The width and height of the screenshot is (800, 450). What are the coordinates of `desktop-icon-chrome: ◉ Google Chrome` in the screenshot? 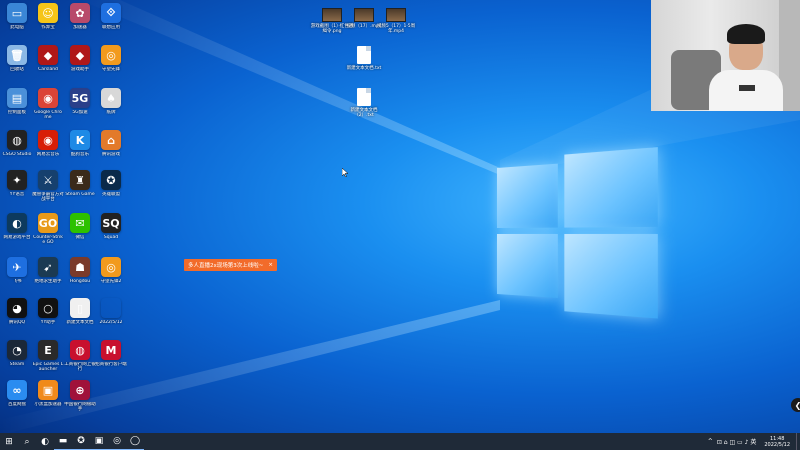 It's located at (48, 104).